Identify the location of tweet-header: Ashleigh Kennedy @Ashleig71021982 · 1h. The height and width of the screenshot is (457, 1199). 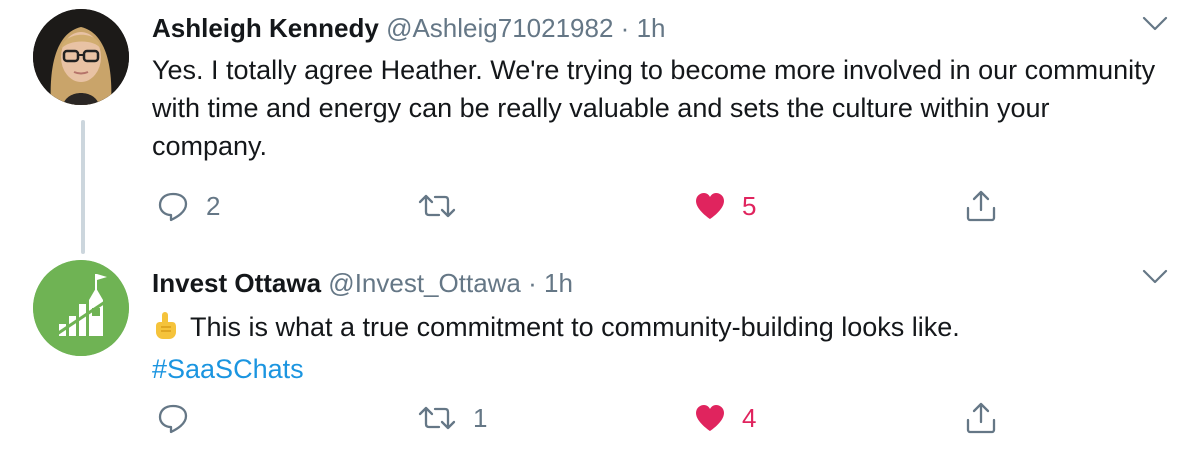
(408, 28).